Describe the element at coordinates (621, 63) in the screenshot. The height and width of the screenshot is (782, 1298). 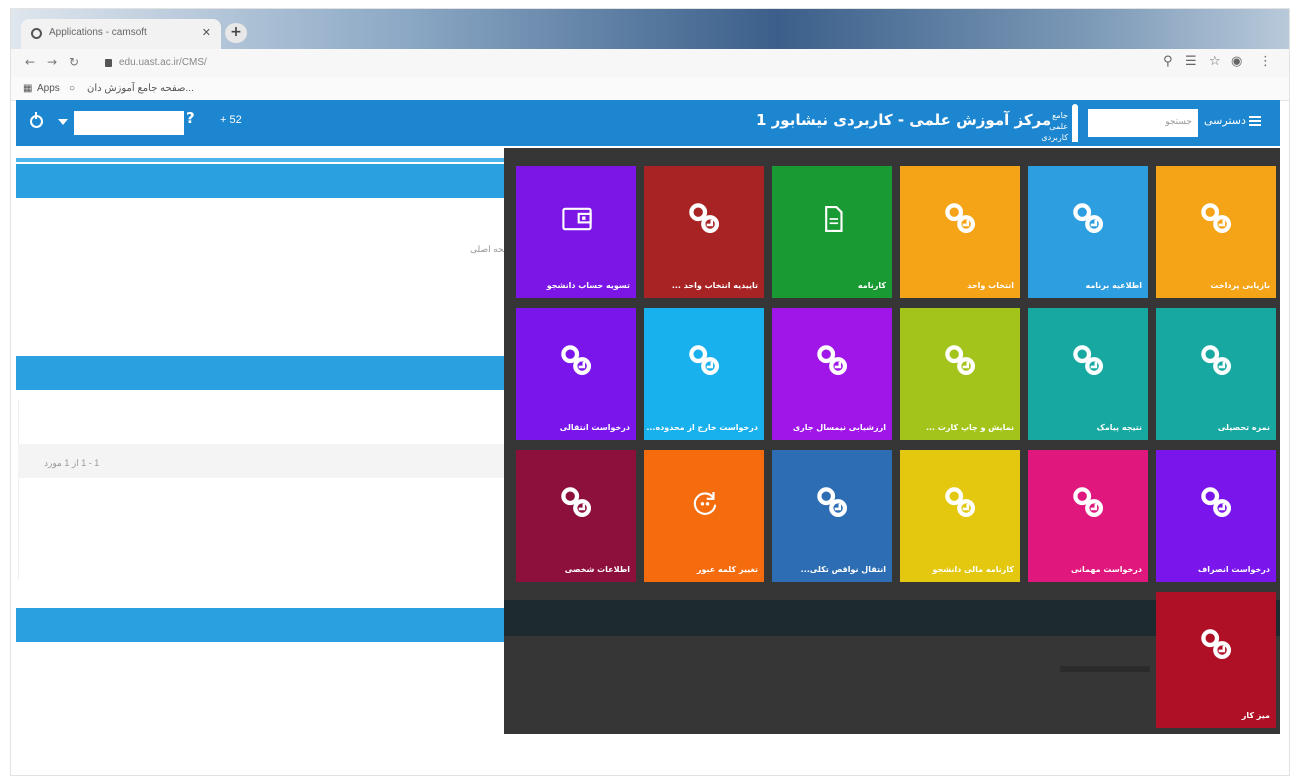
I see `address-bar: edu.uast.ac.ir/CMS/` at that location.